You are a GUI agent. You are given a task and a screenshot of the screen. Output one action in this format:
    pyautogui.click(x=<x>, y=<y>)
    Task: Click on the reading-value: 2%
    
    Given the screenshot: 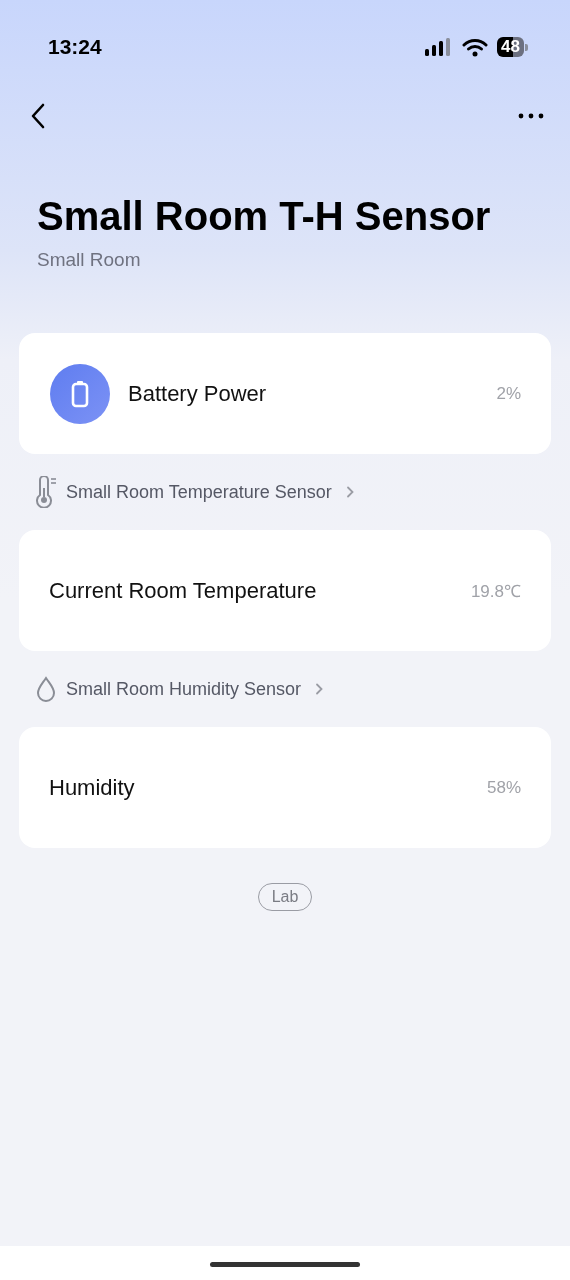 What is the action you would take?
    pyautogui.click(x=508, y=393)
    